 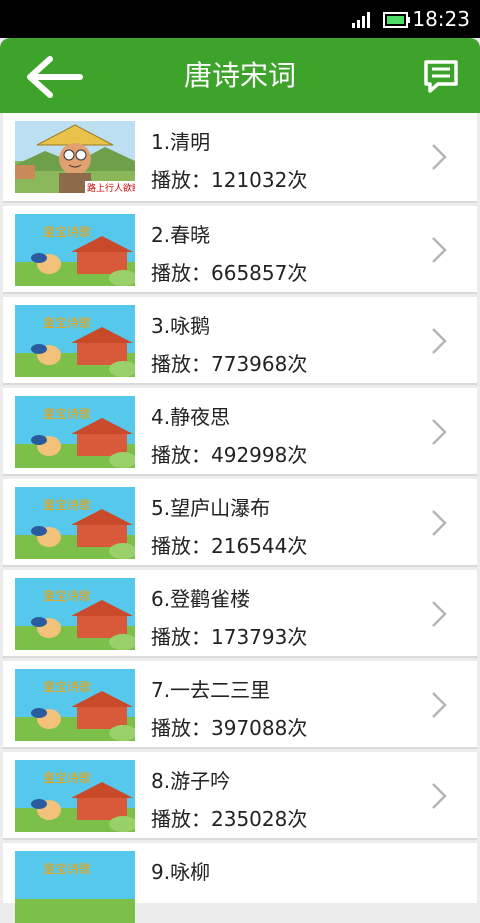 I want to click on list-item: 童宝诗歌 6.登鹳雀楼 播放：173793次, so click(x=240, y=614).